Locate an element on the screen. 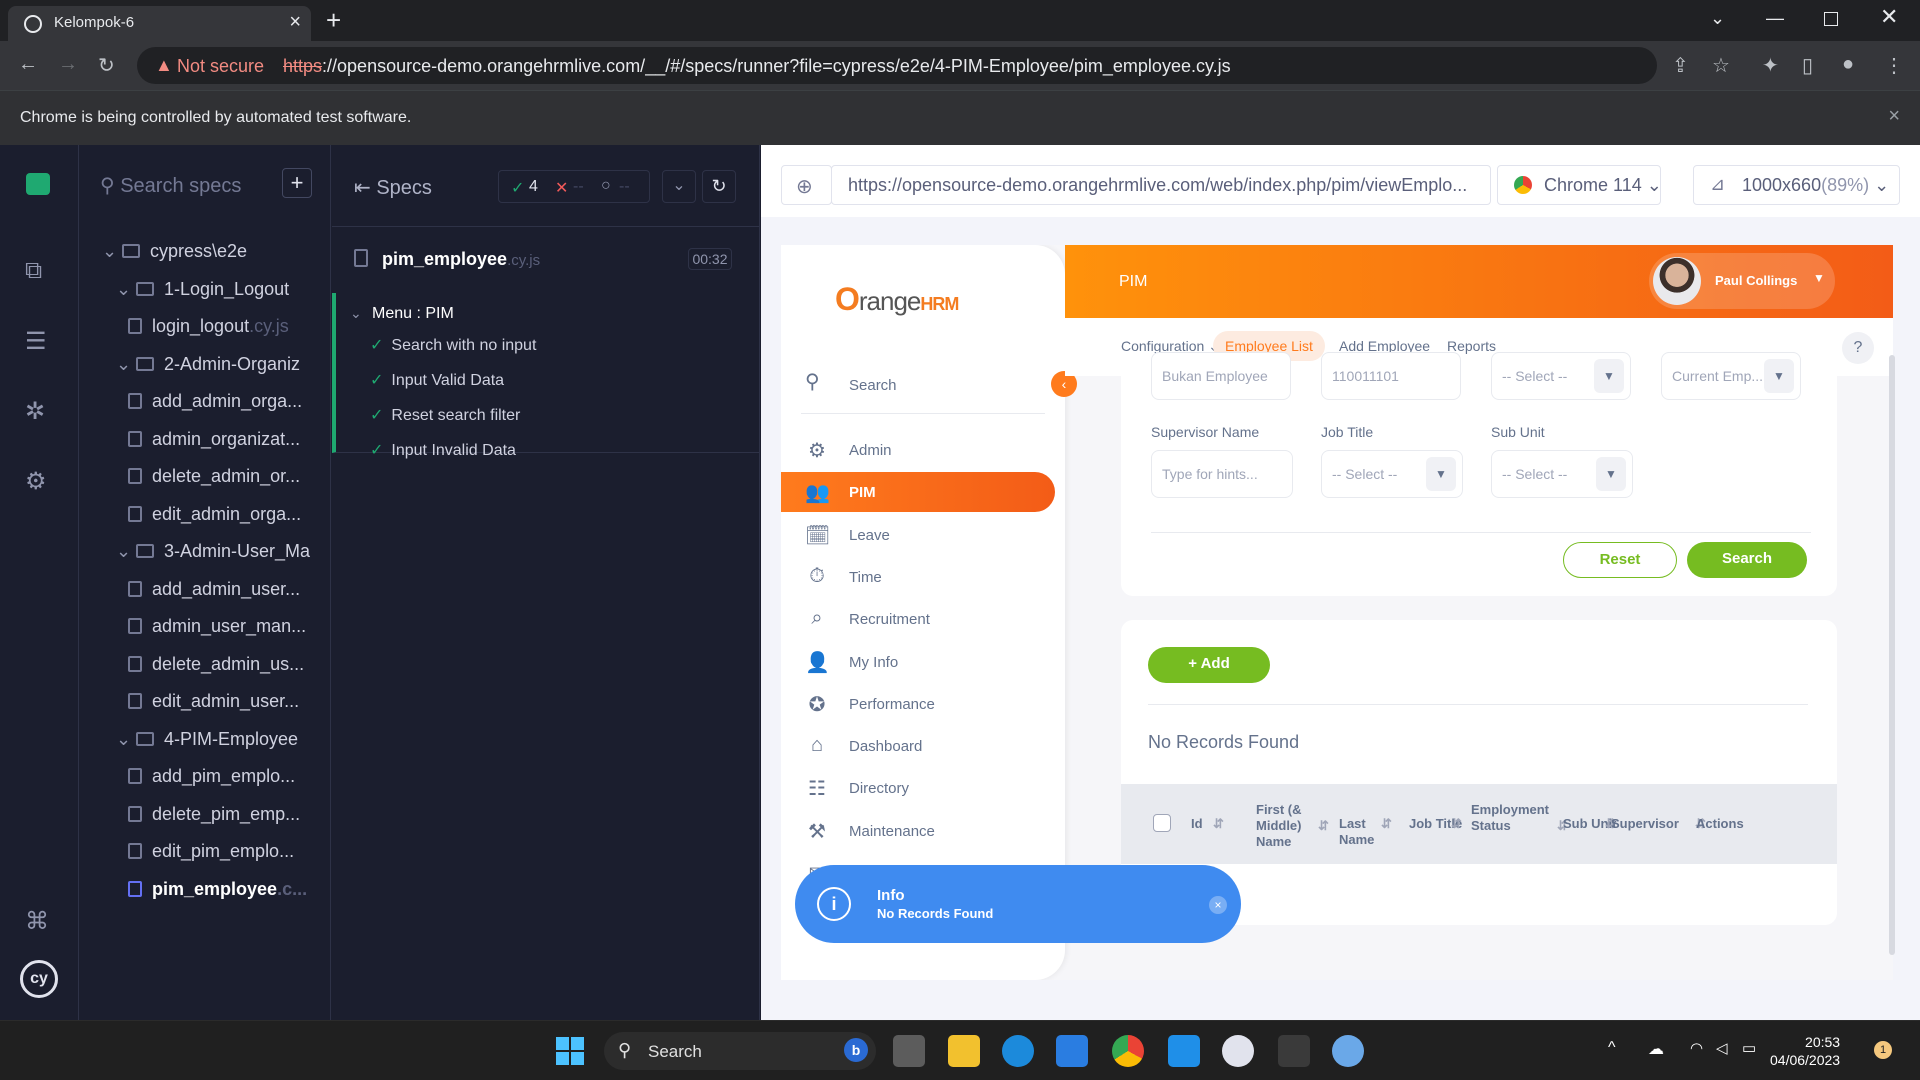 Image resolution: width=1920 pixels, height=1080 pixels. active-window-icon is located at coordinates (1294, 1051).